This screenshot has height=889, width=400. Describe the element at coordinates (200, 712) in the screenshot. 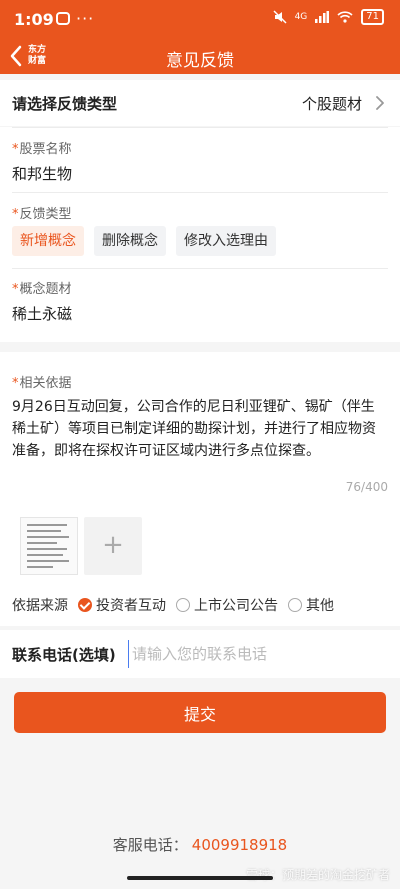

I see `submit-button: 提交` at that location.